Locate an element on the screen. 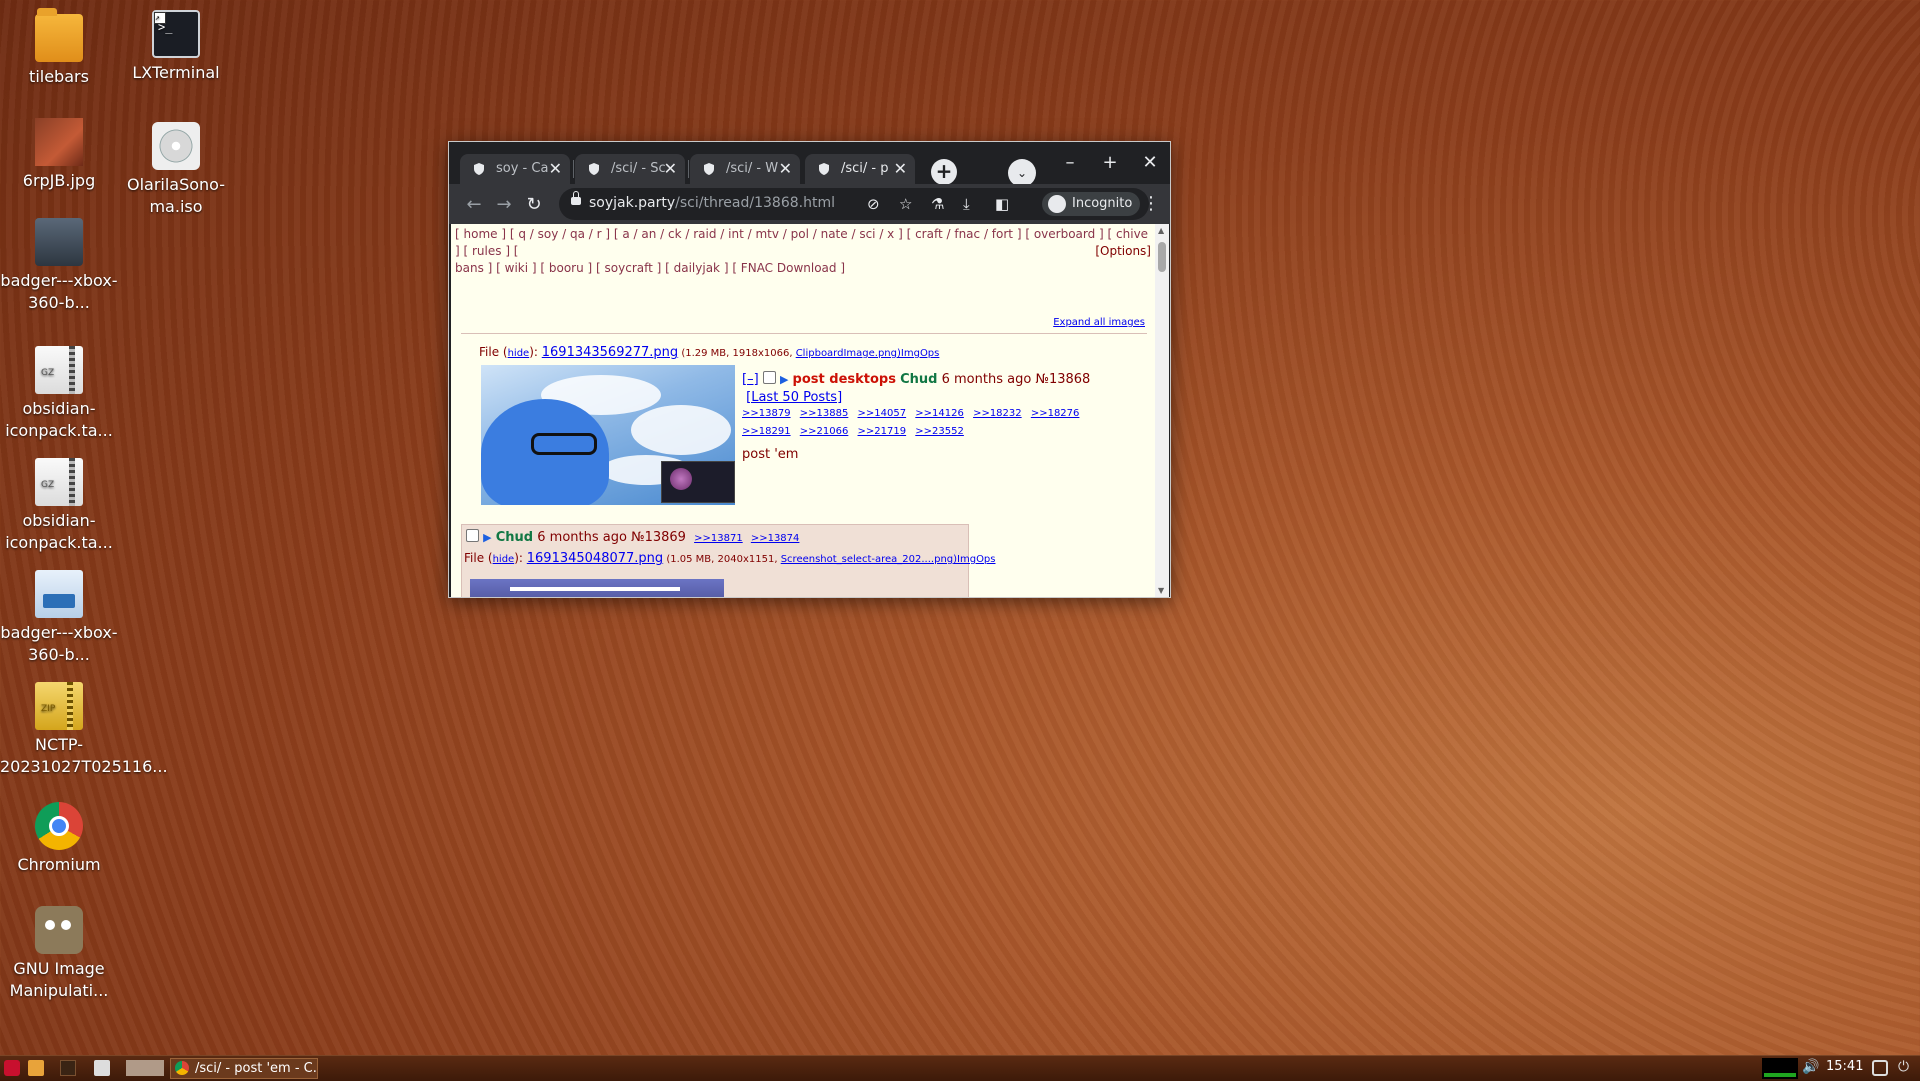 This screenshot has height=1081, width=1920. tracking-protection-eye-off-icon: ⊘ is located at coordinates (873, 204).